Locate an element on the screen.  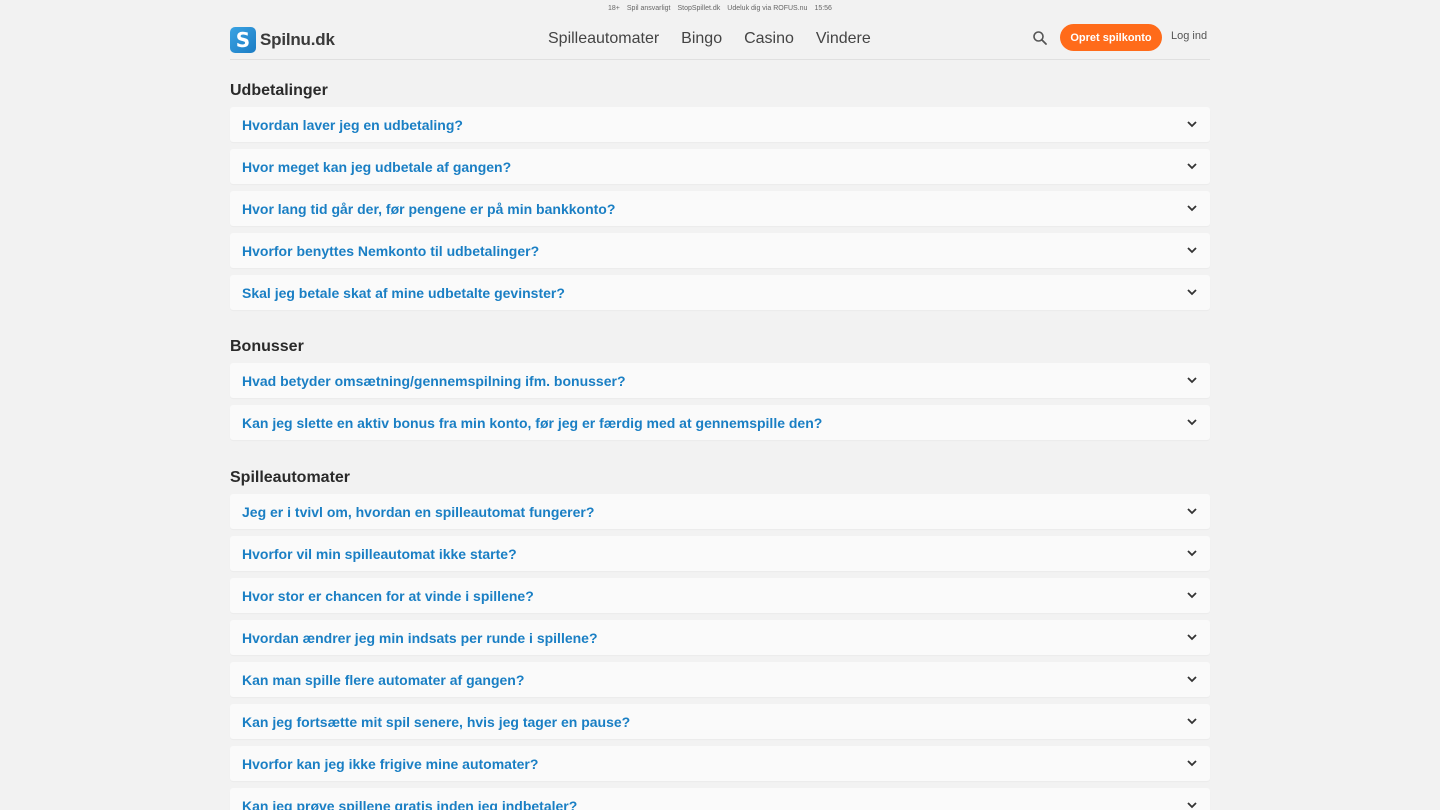
faq-item: Hvor meget kan jeg udbetale af gangen? is located at coordinates (720, 166).